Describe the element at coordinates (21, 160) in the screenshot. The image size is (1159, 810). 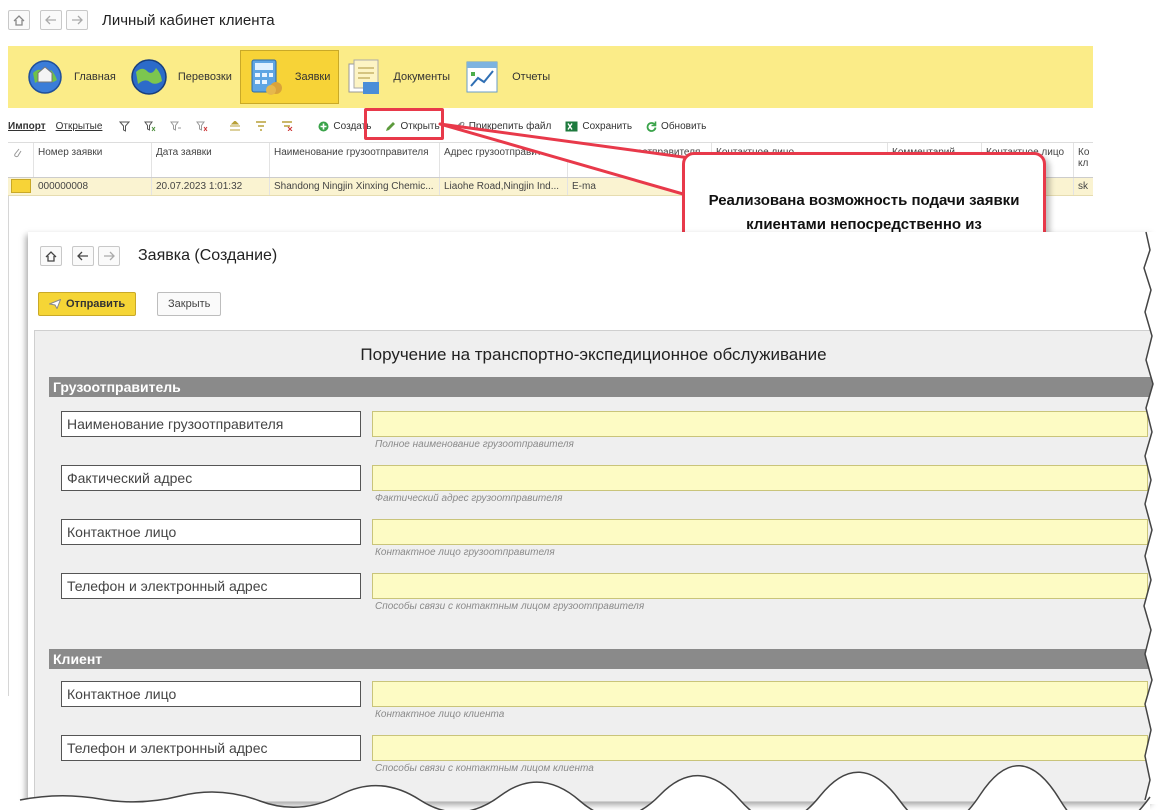
I see `attachment-column-header` at that location.